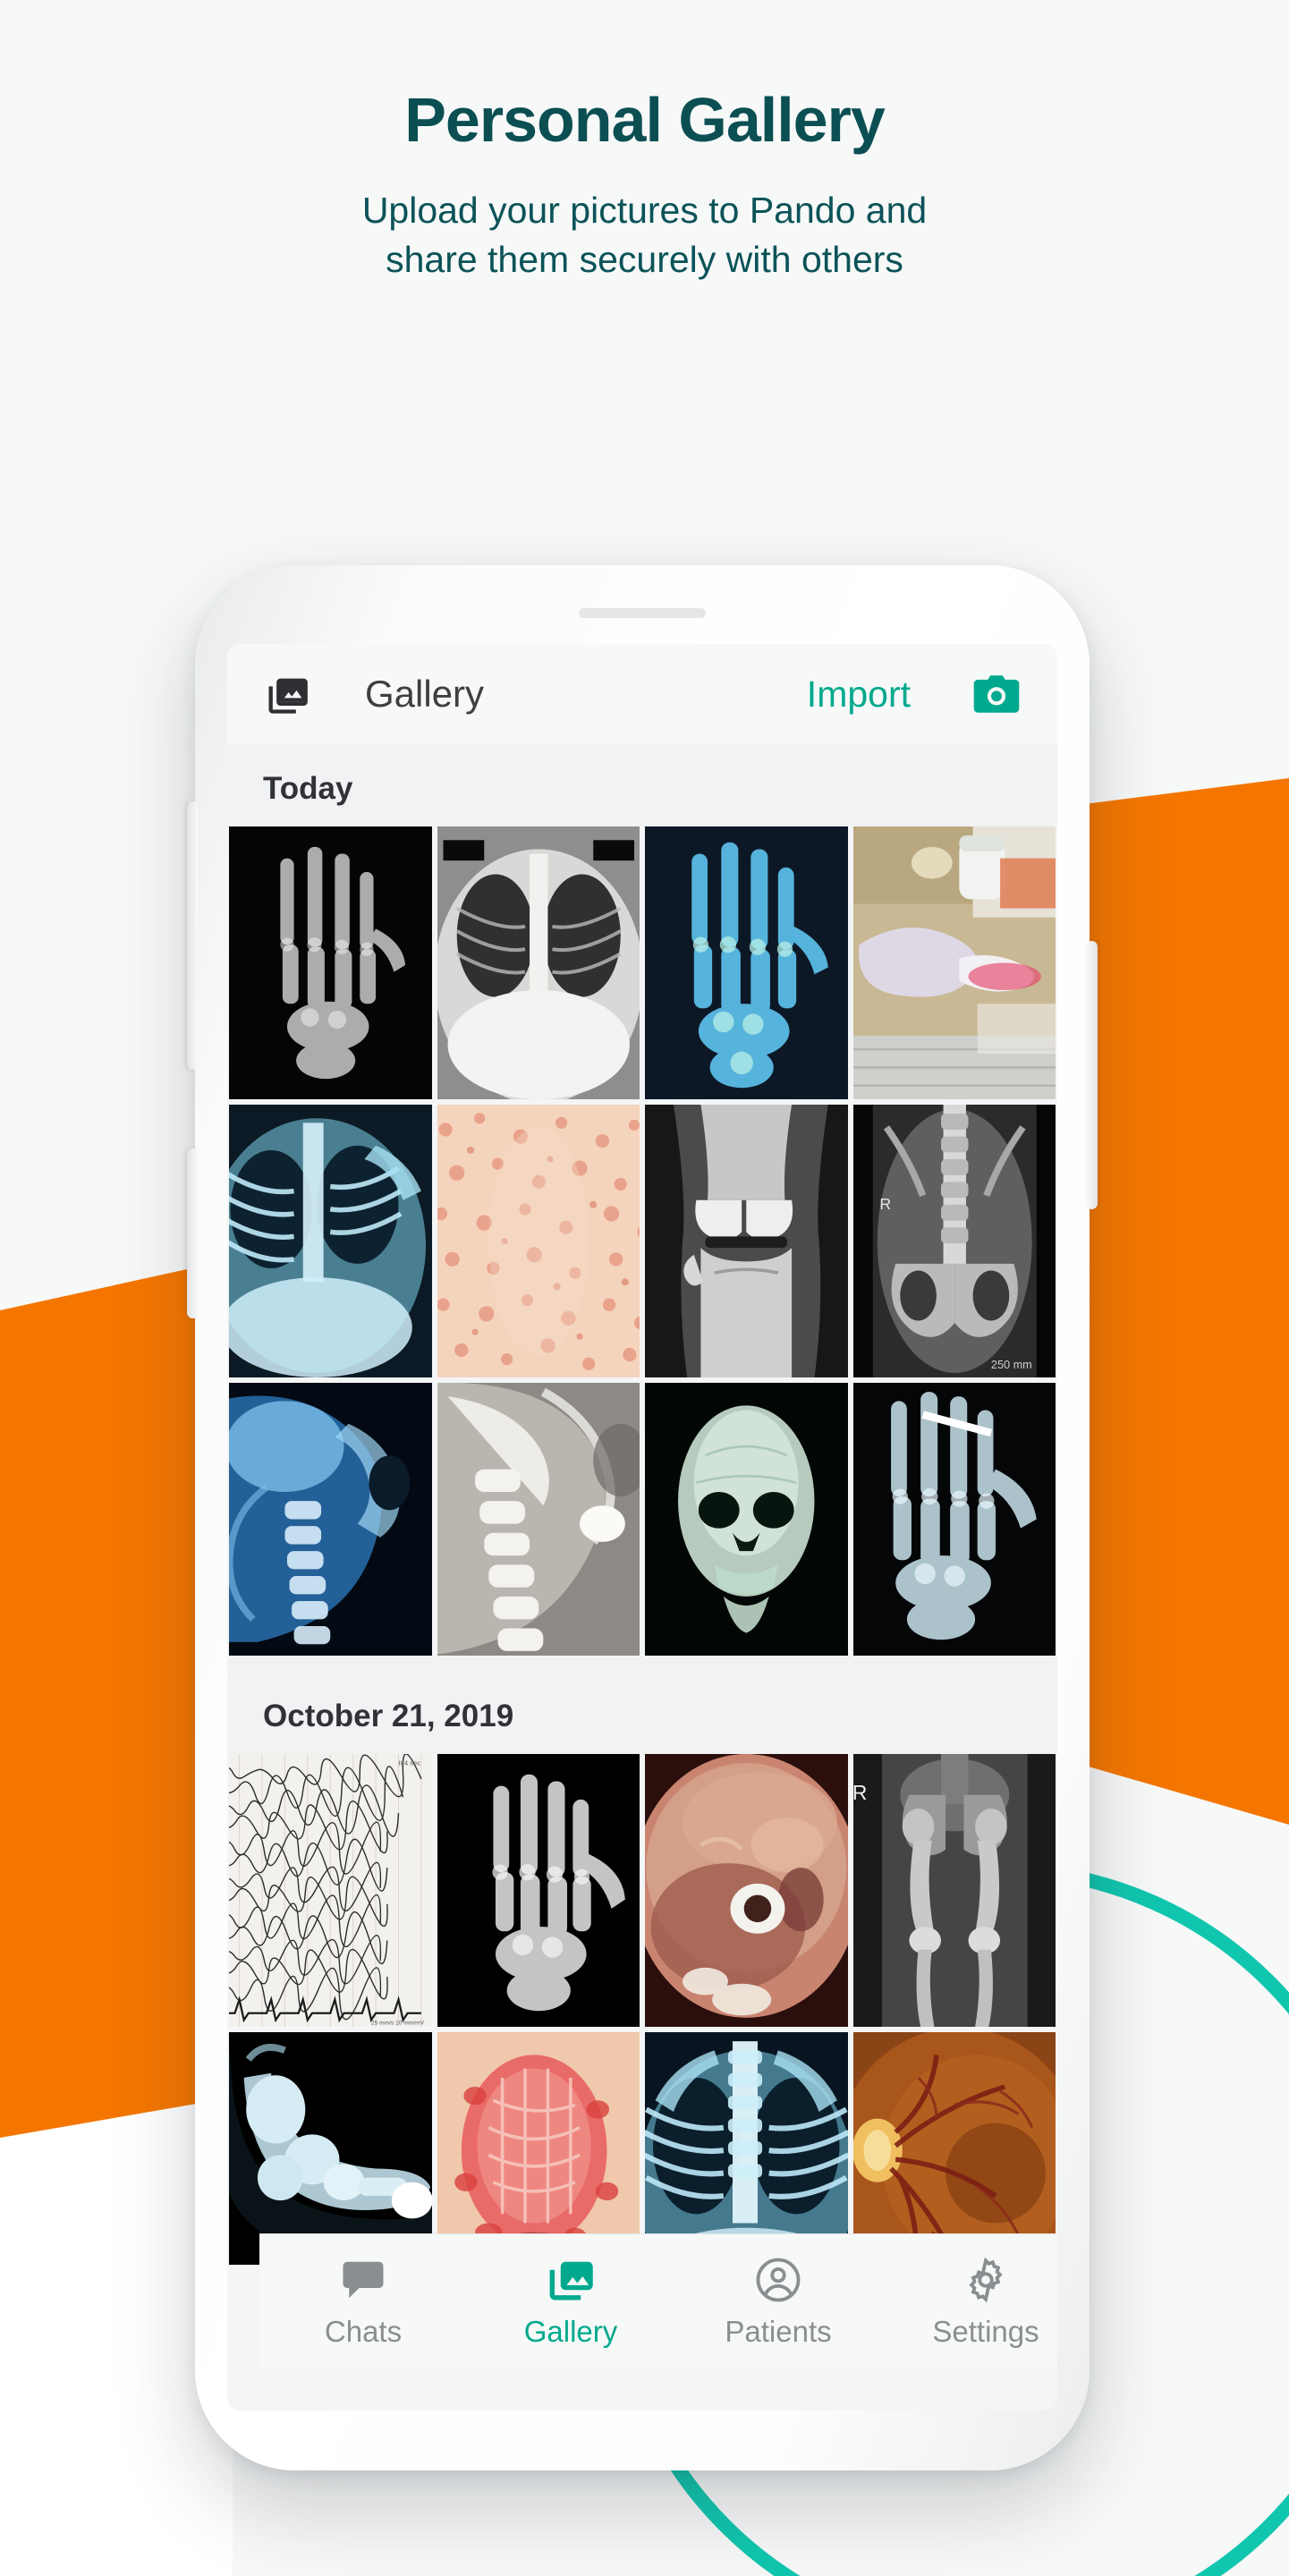  What do you see at coordinates (363, 2279) in the screenshot?
I see `chat-bubble-icon` at bounding box center [363, 2279].